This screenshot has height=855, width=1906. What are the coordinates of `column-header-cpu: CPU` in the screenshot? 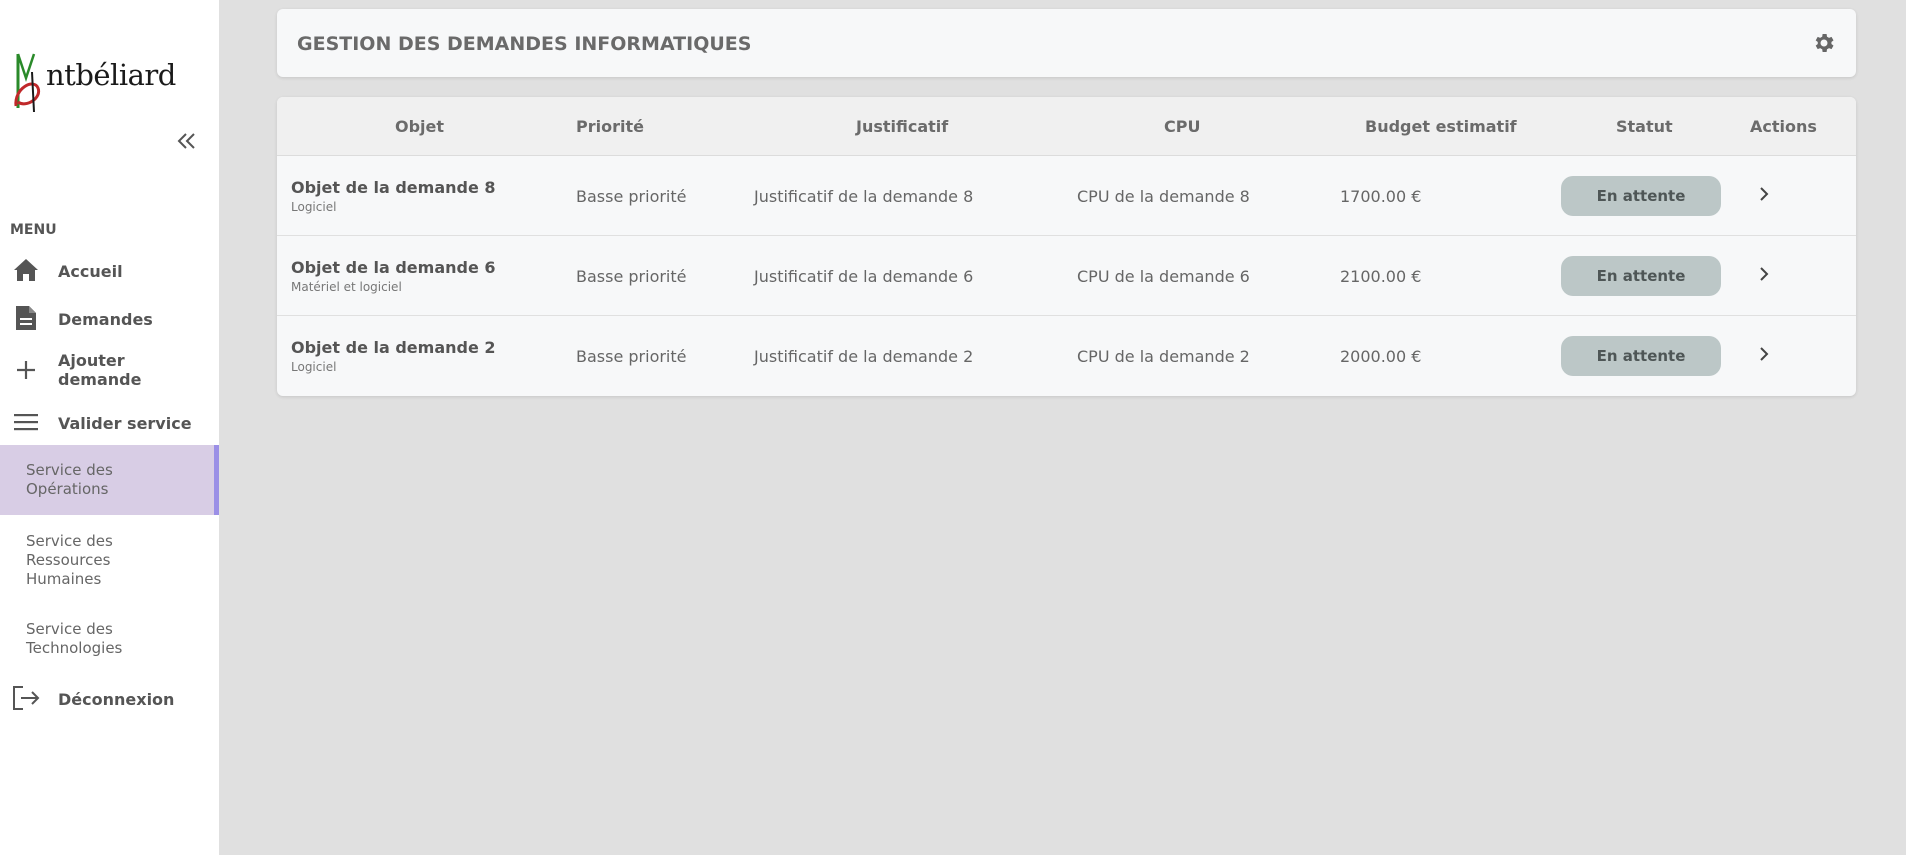 It's located at (1182, 126).